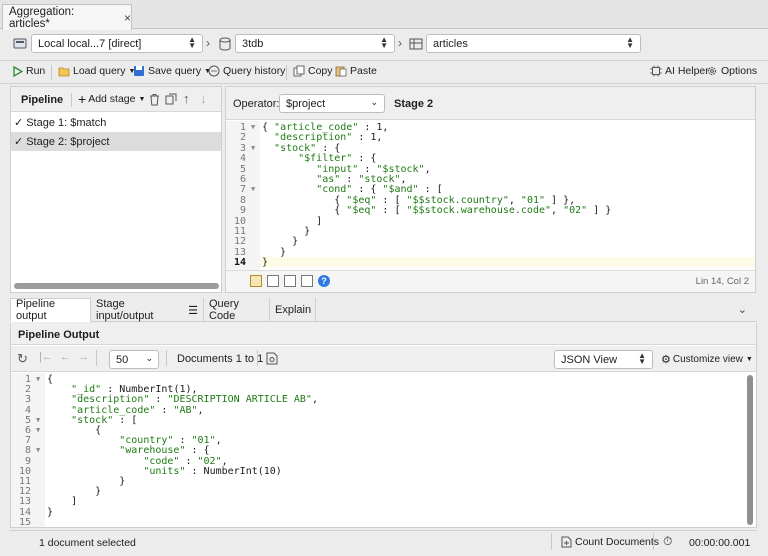  I want to click on document-search-icon, so click(272, 358).